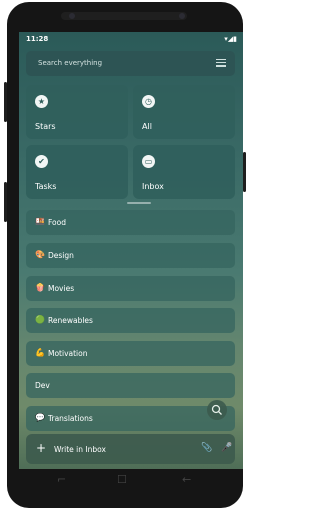 This screenshot has height=509, width=320. What do you see at coordinates (221, 63) in the screenshot?
I see `menu-icon` at bounding box center [221, 63].